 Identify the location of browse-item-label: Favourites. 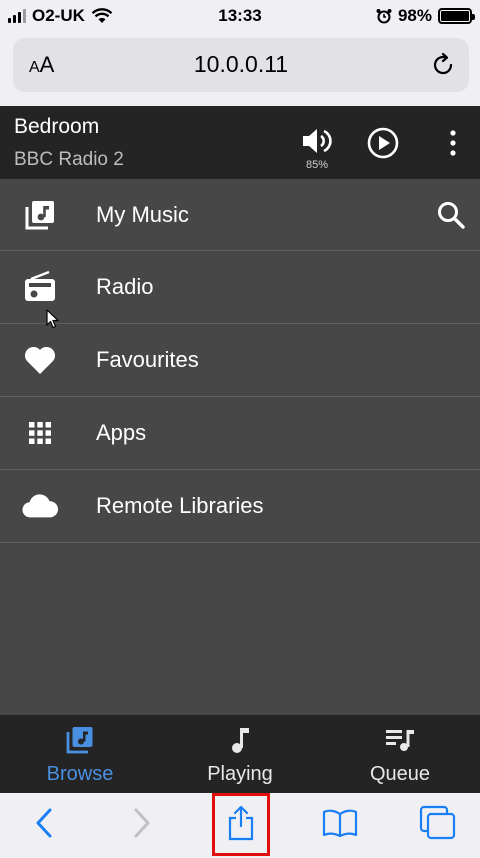
(147, 359).